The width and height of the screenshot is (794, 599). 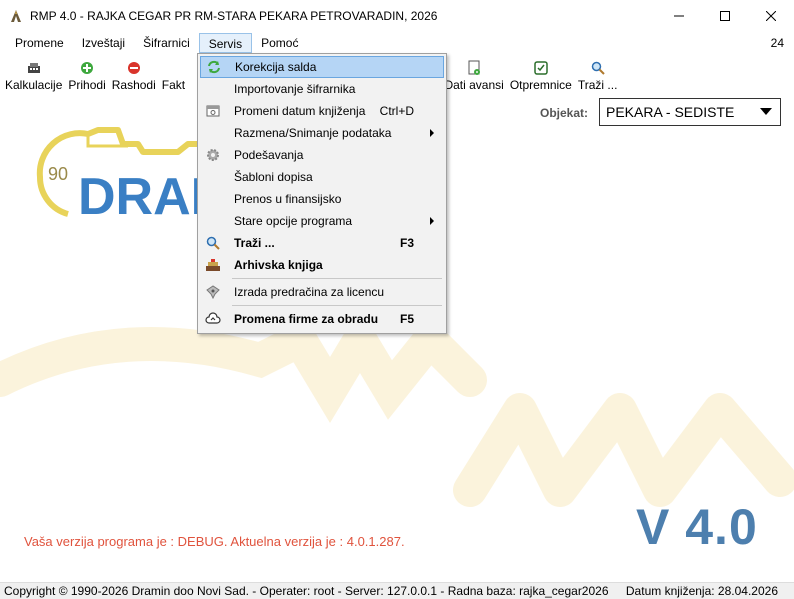 What do you see at coordinates (406, 243) in the screenshot?
I see `menu-item-shortcut: F3` at bounding box center [406, 243].